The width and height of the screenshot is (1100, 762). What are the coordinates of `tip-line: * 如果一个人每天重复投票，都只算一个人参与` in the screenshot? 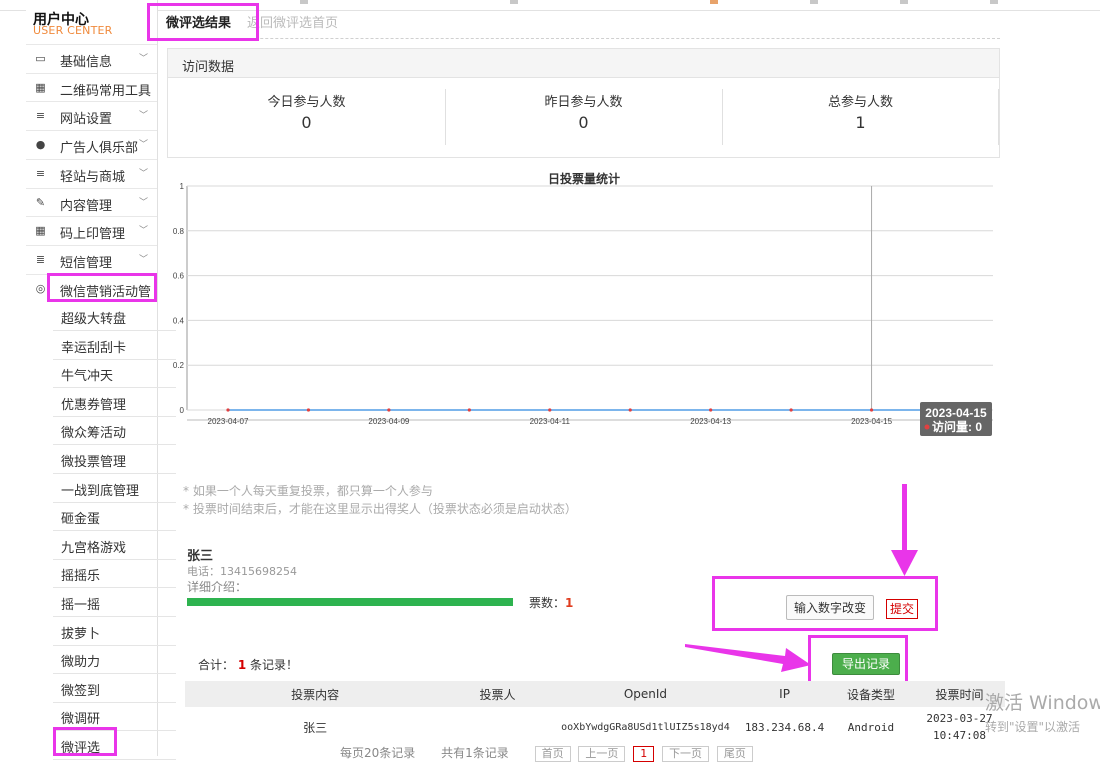 It's located at (308, 491).